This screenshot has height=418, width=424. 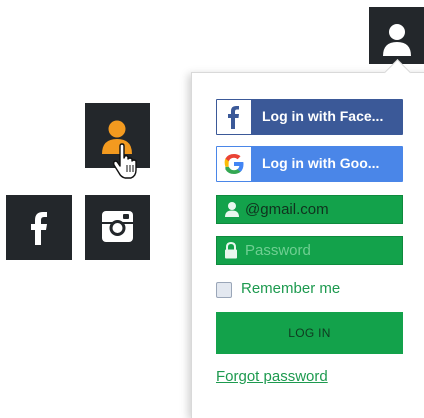 I want to click on email-value: @gmail.com, so click(x=287, y=209).